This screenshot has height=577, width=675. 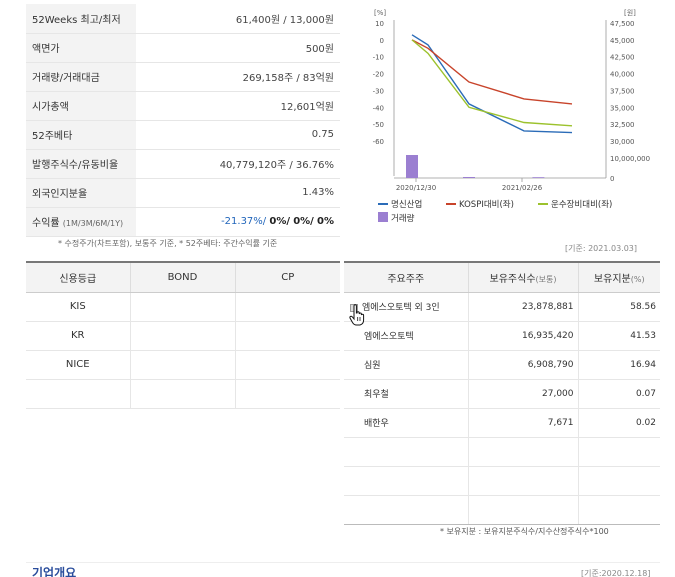 I want to click on credit-agency: KIS, so click(x=78, y=307).